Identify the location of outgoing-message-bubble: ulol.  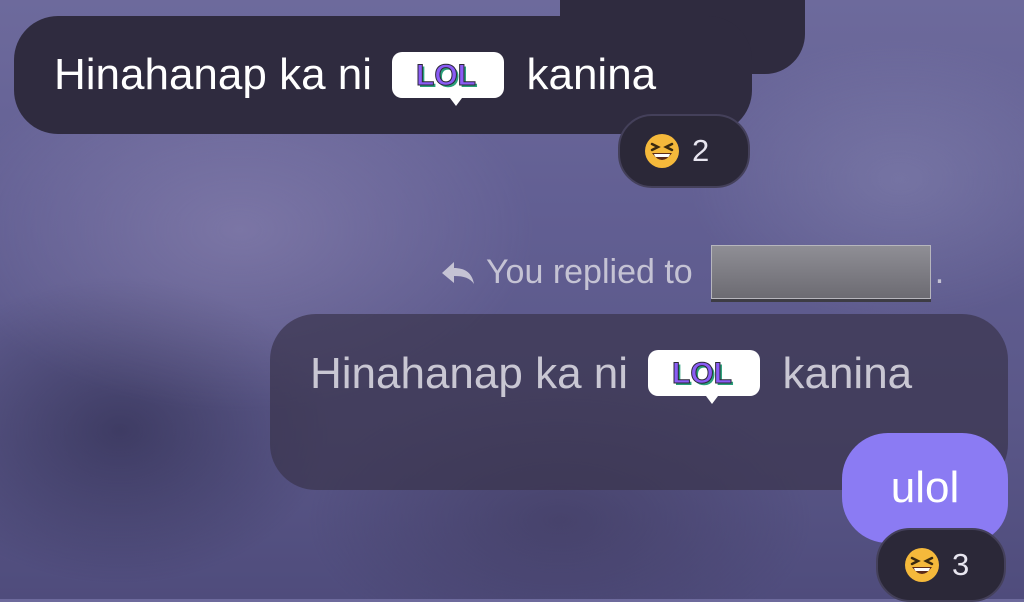
(925, 488).